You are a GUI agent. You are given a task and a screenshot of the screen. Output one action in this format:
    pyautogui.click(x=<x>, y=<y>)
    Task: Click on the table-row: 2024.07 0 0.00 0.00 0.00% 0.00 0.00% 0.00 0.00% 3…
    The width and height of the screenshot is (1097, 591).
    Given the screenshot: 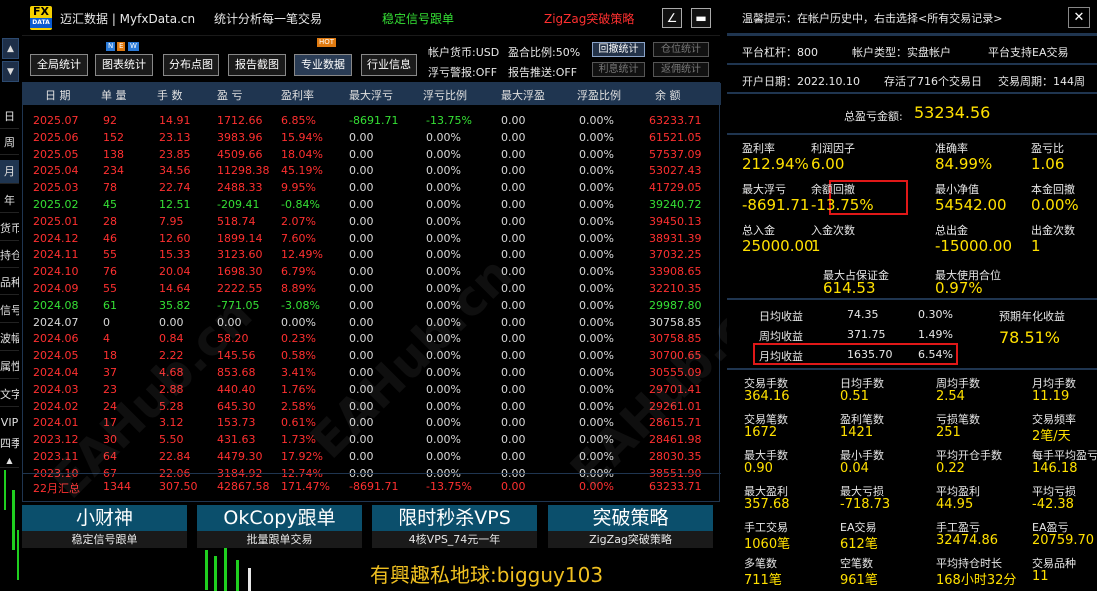 What is the action you would take?
    pyautogui.click(x=372, y=323)
    